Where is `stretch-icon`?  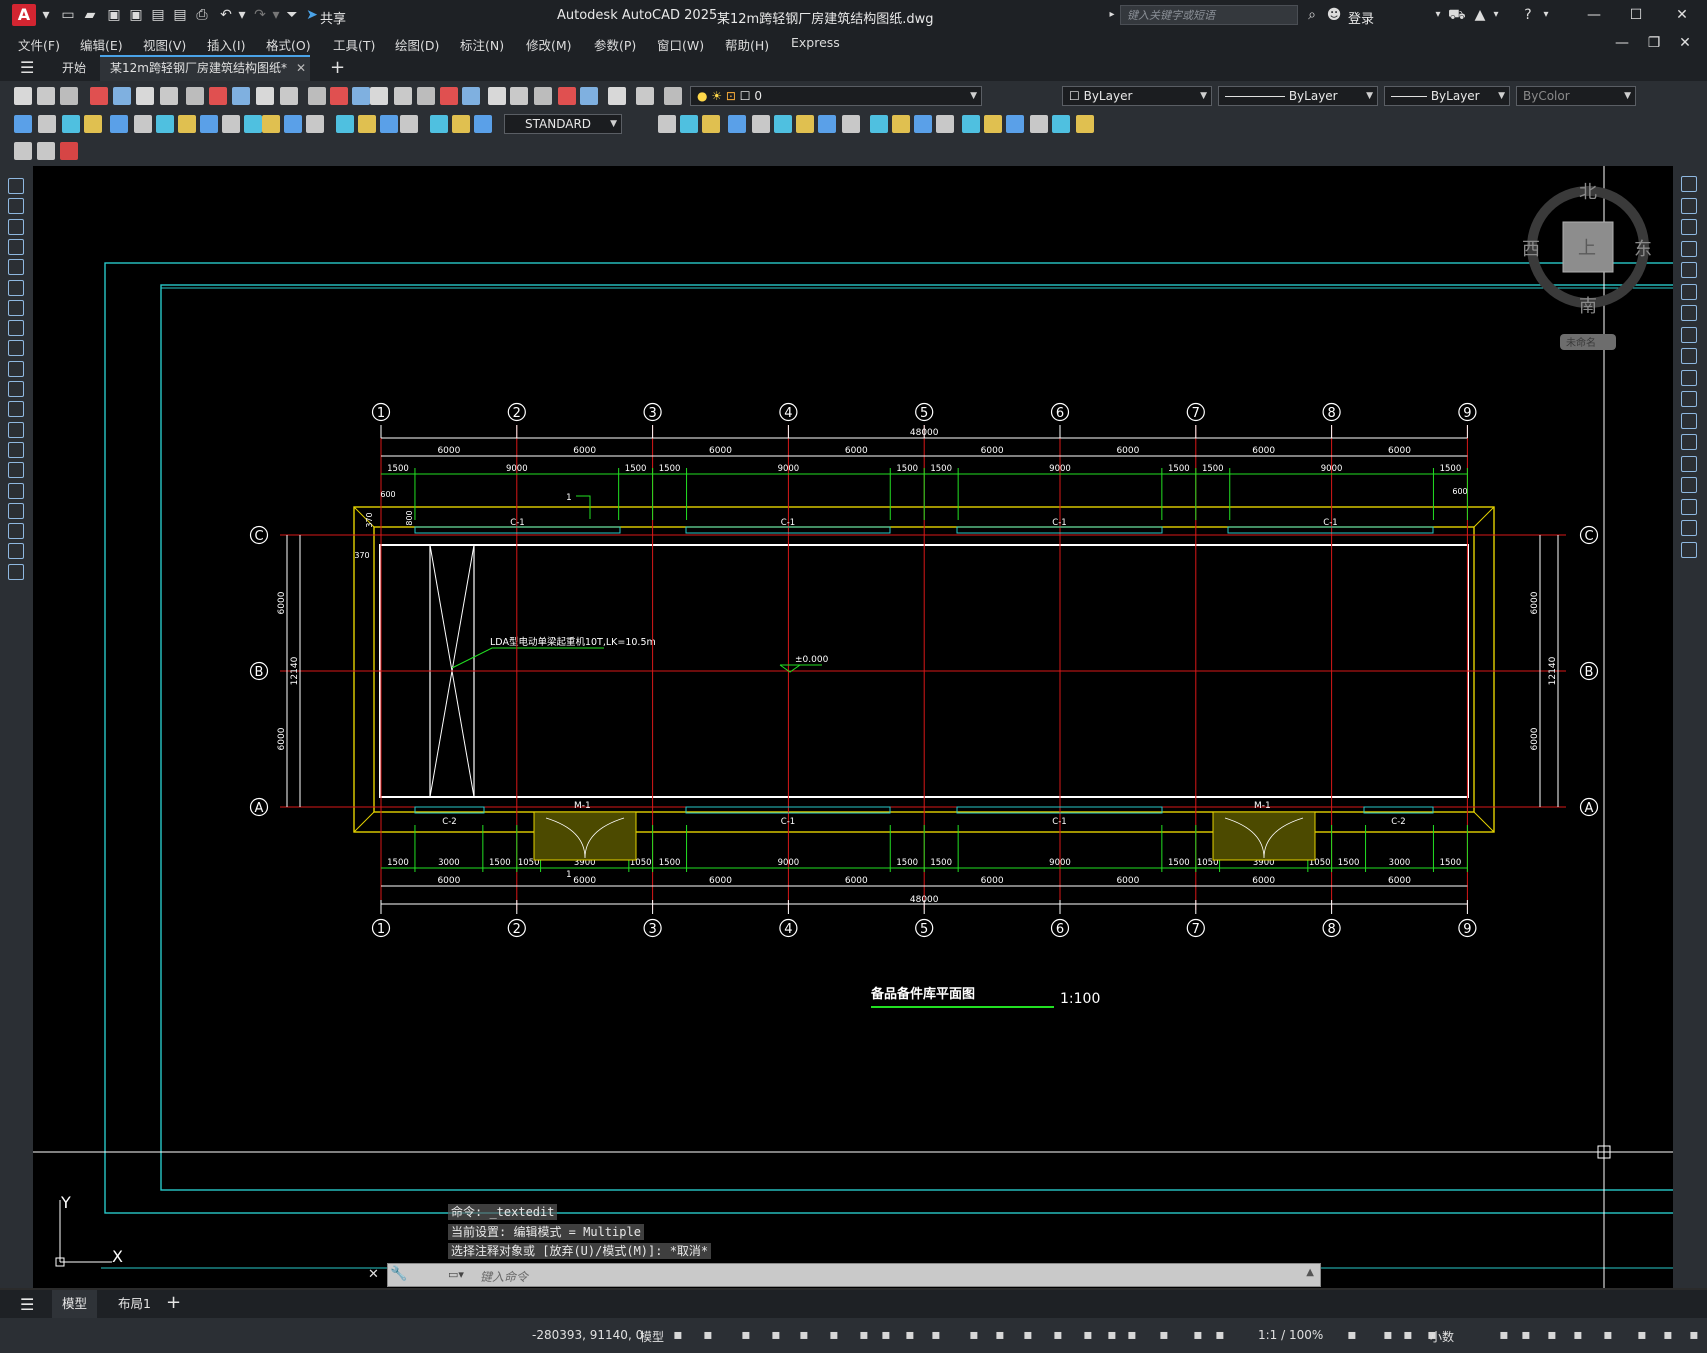 stretch-icon is located at coordinates (1689, 356).